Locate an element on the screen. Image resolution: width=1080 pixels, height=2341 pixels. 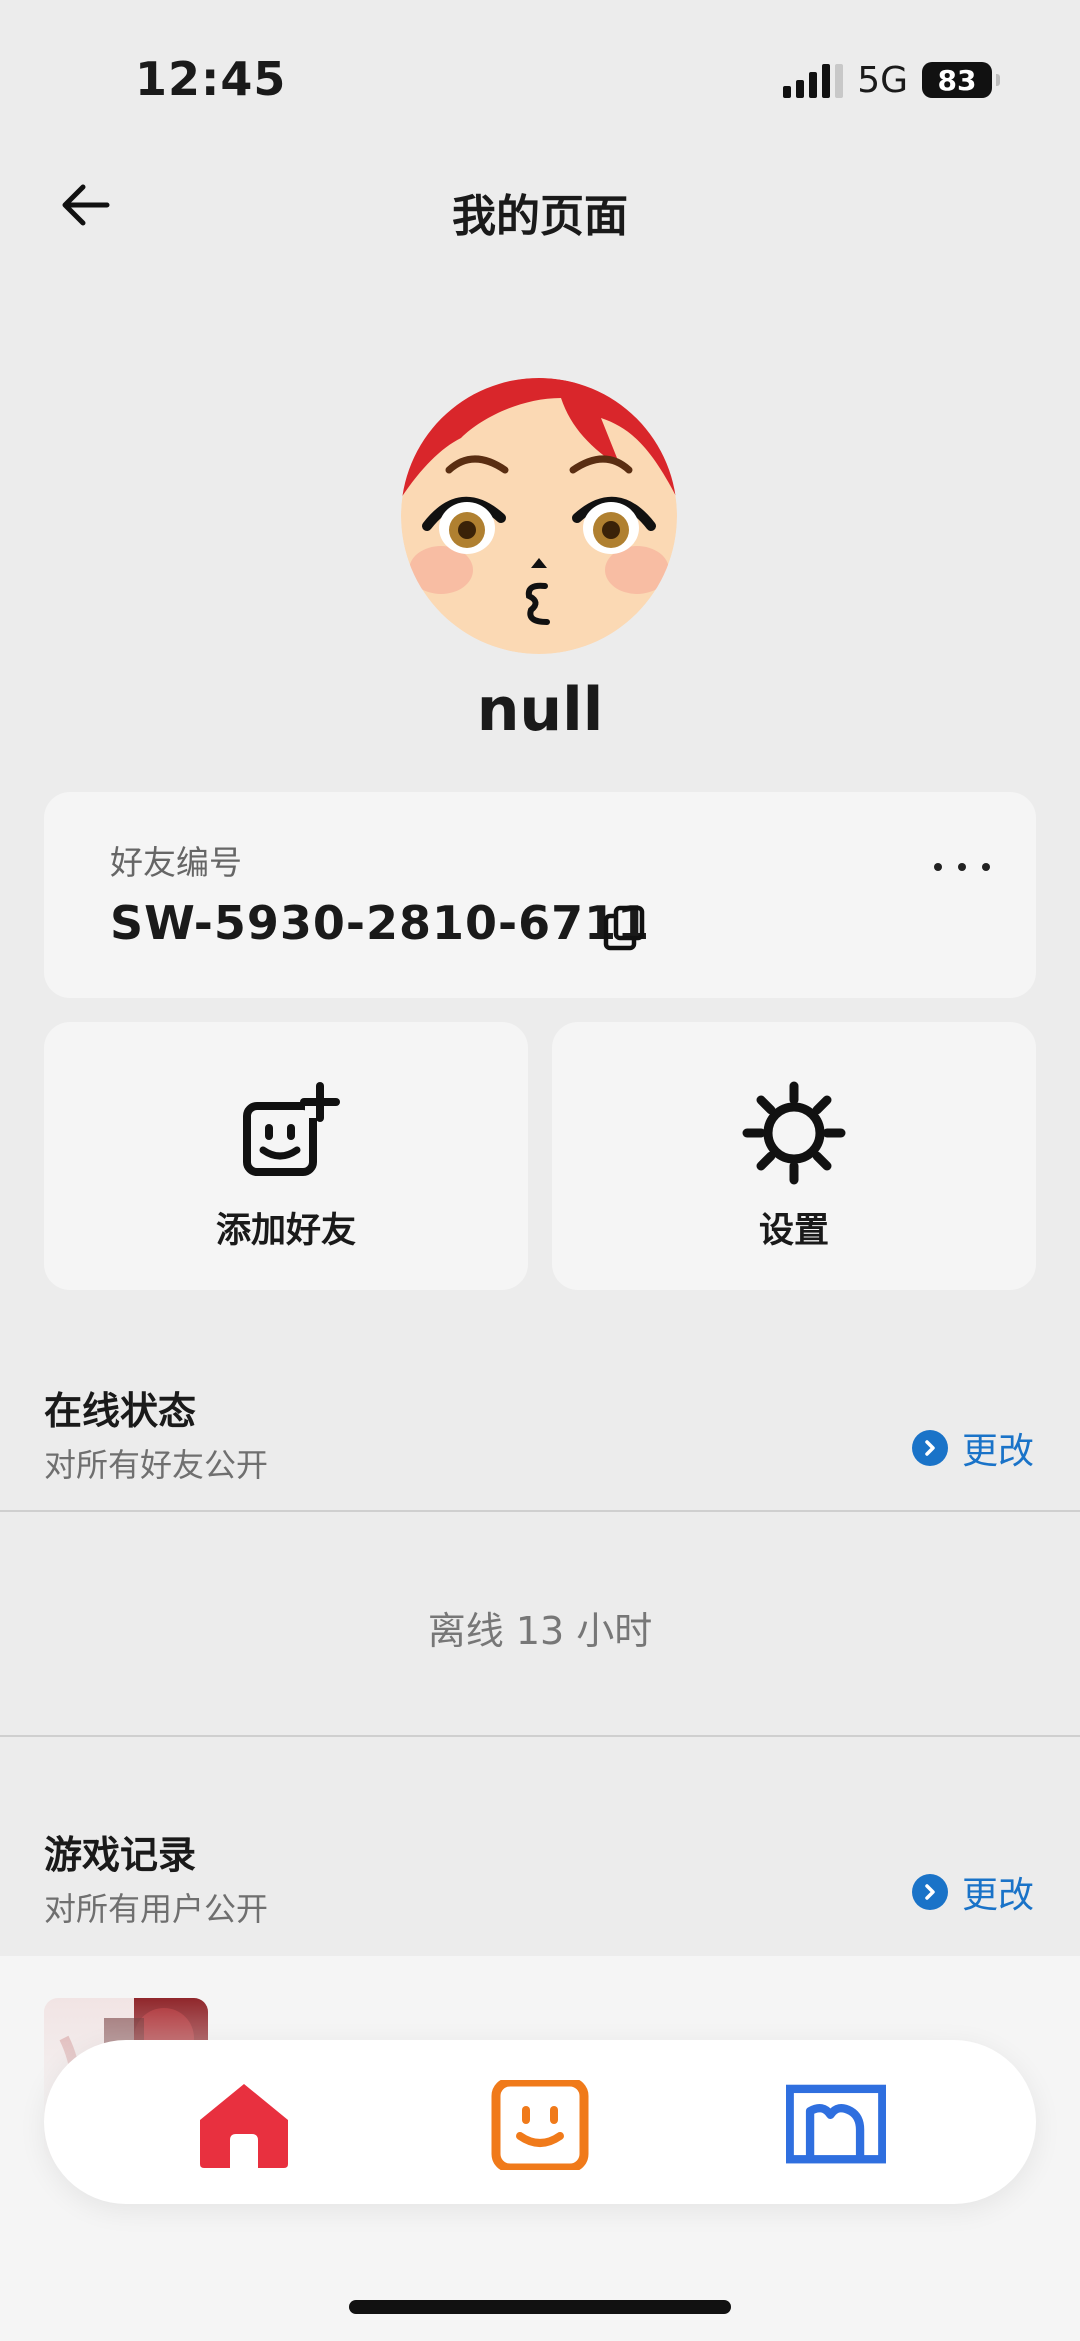
avatar is located at coordinates (539, 516).